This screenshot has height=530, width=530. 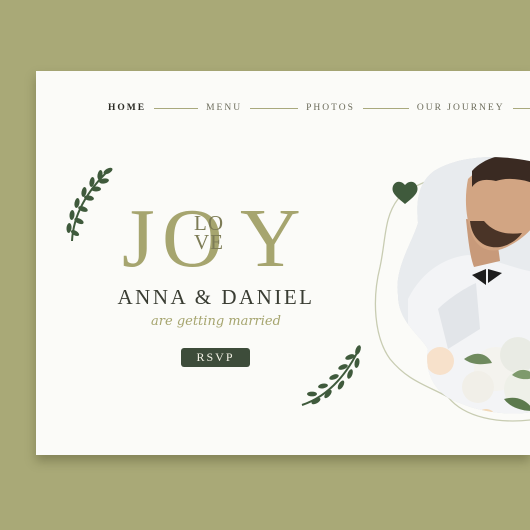 I want to click on nav-photos: PHOTOS, so click(x=330, y=108).